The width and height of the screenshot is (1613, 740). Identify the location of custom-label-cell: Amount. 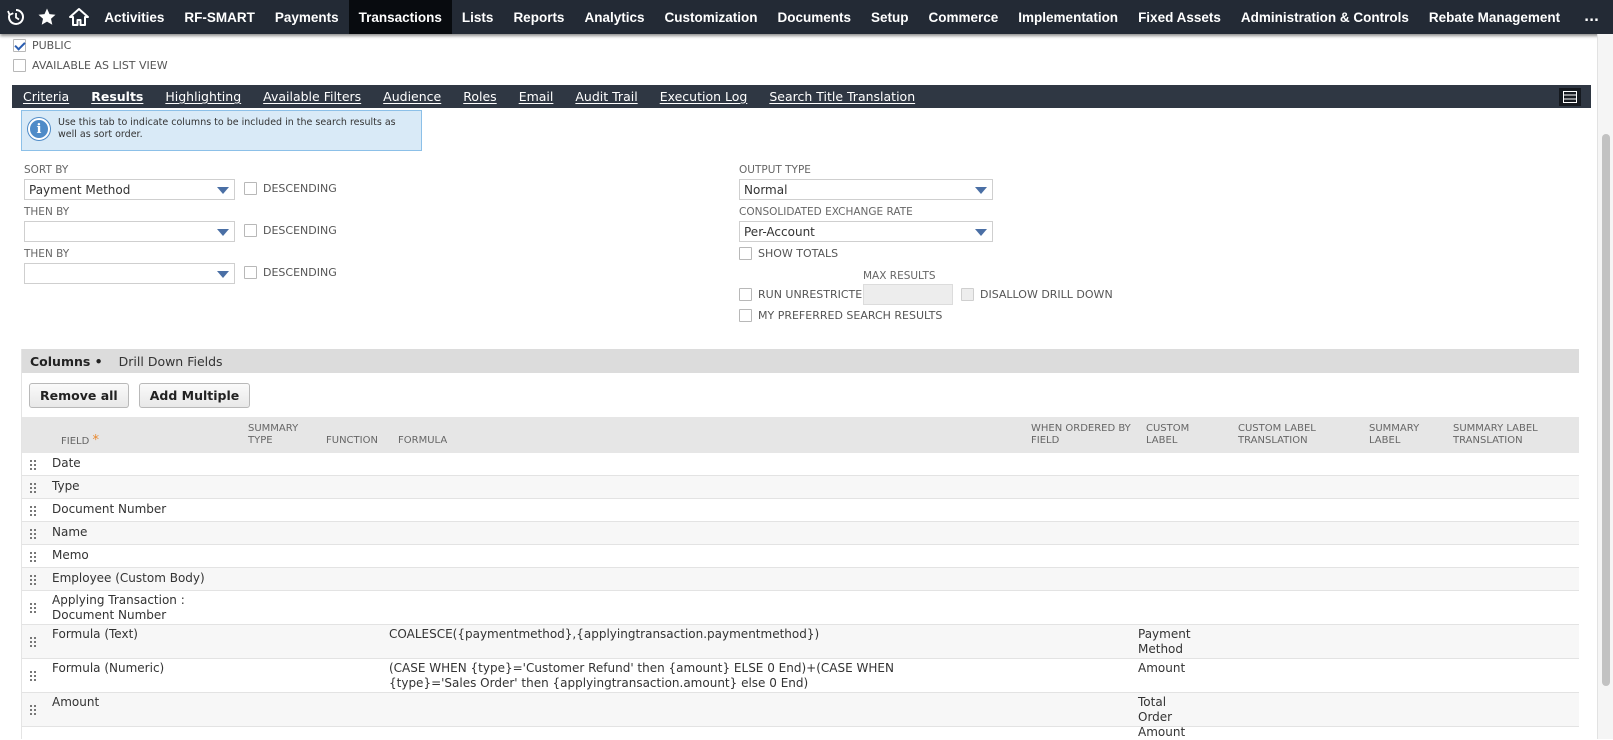
(1162, 668).